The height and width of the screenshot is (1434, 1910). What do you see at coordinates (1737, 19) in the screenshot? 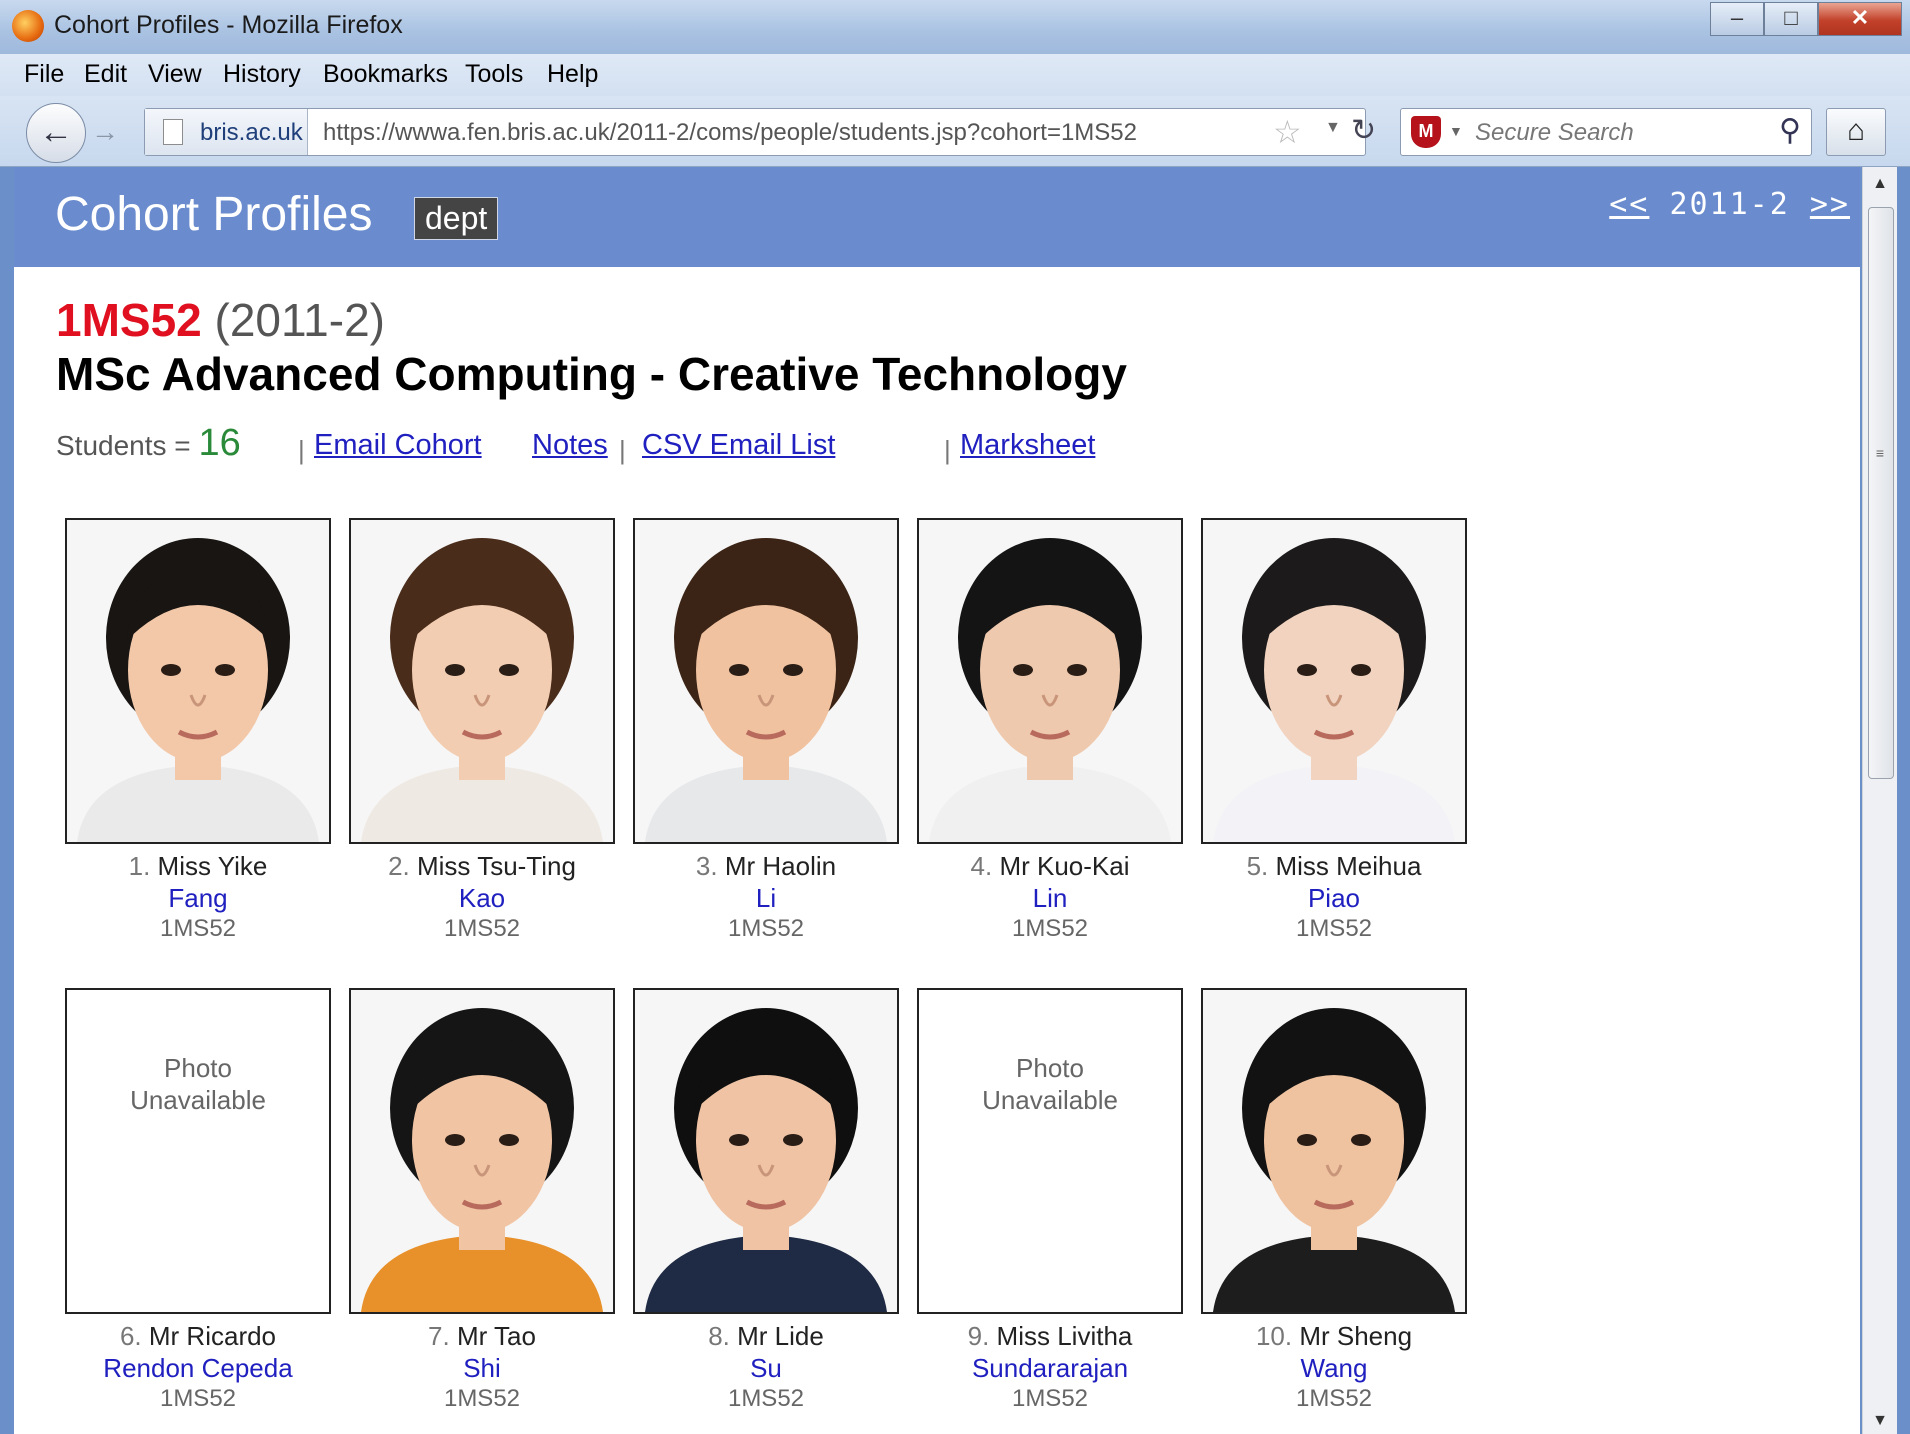
I see `minimize-button: –` at bounding box center [1737, 19].